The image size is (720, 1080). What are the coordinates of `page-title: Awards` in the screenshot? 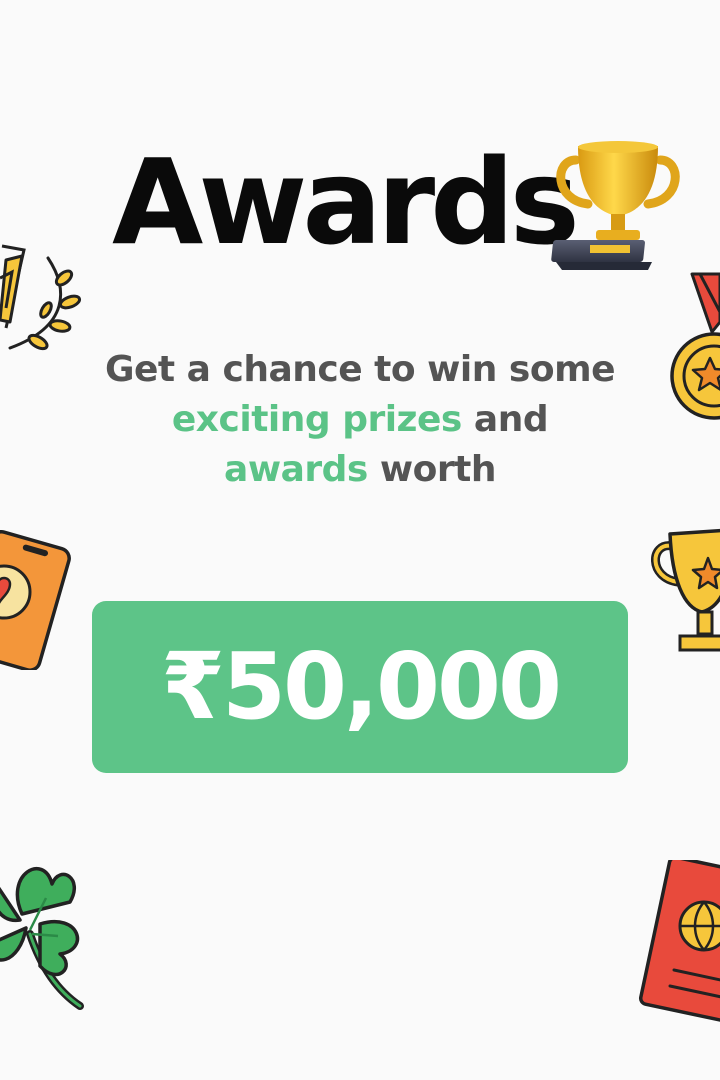 It's located at (346, 202).